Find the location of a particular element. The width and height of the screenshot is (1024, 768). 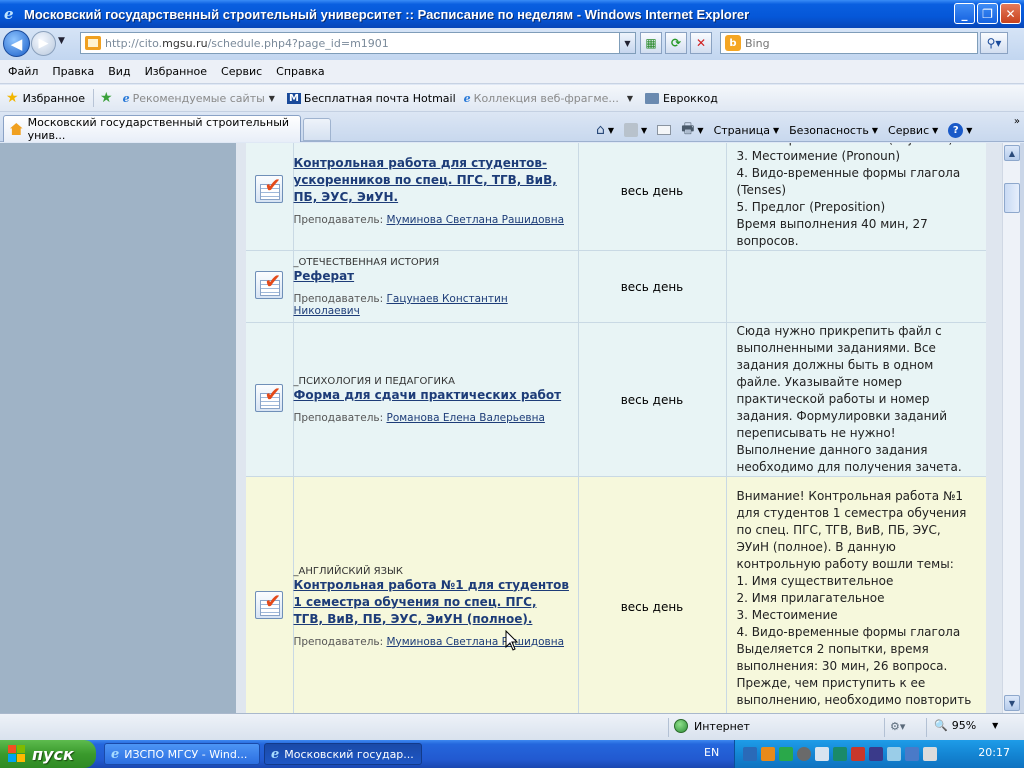

print-button: 🖶 ▼ is located at coordinates (692, 130).